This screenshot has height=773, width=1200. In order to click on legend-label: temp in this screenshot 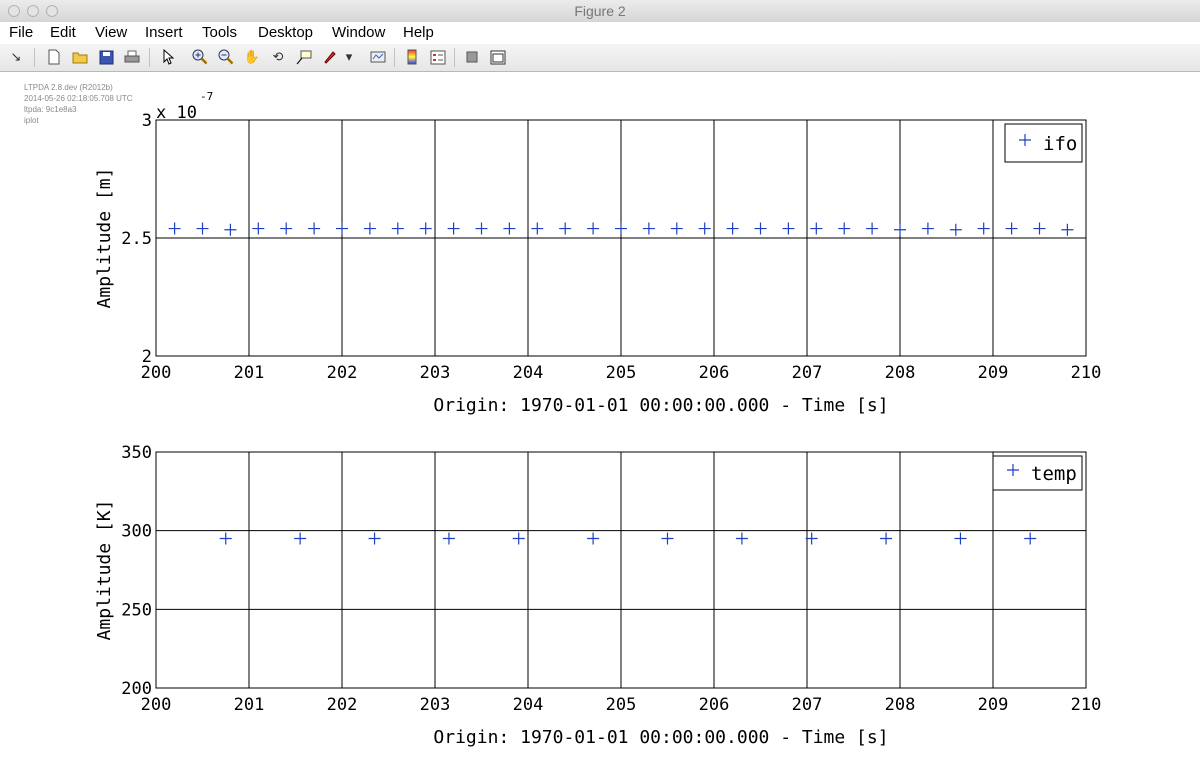, I will do `click(1054, 474)`.